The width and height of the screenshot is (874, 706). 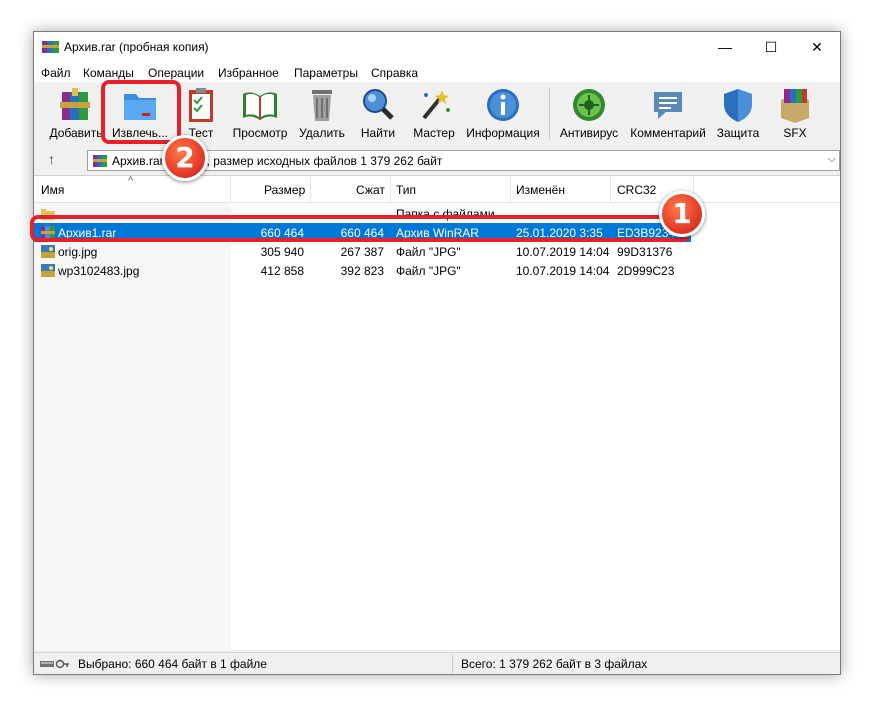 What do you see at coordinates (56, 73) in the screenshot?
I see `menu-file: Файл` at bounding box center [56, 73].